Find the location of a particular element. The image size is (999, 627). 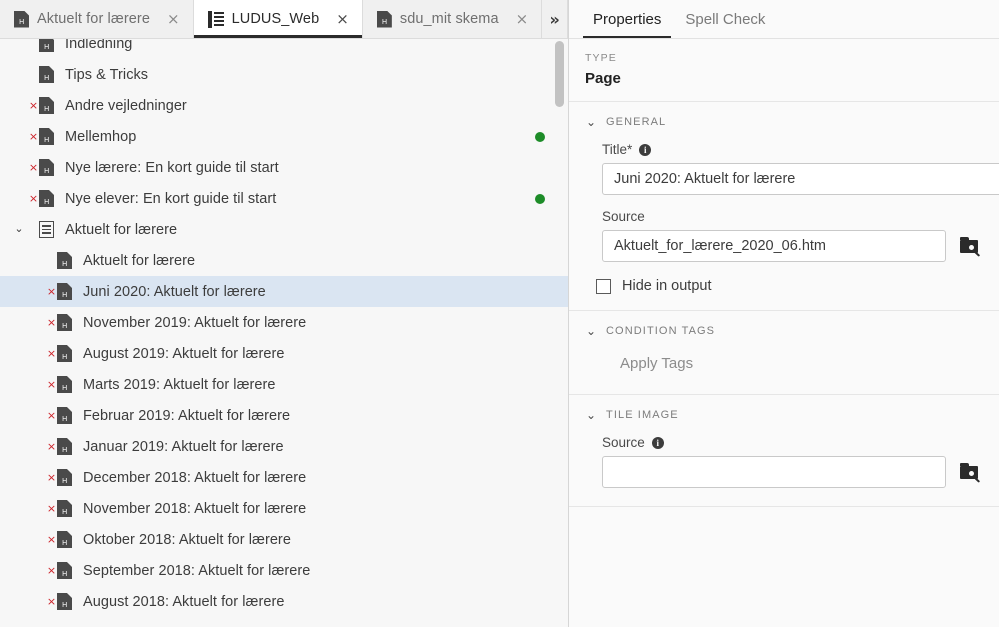

tree-item: × H Nye elever: En kort guide til start is located at coordinates (284, 198).